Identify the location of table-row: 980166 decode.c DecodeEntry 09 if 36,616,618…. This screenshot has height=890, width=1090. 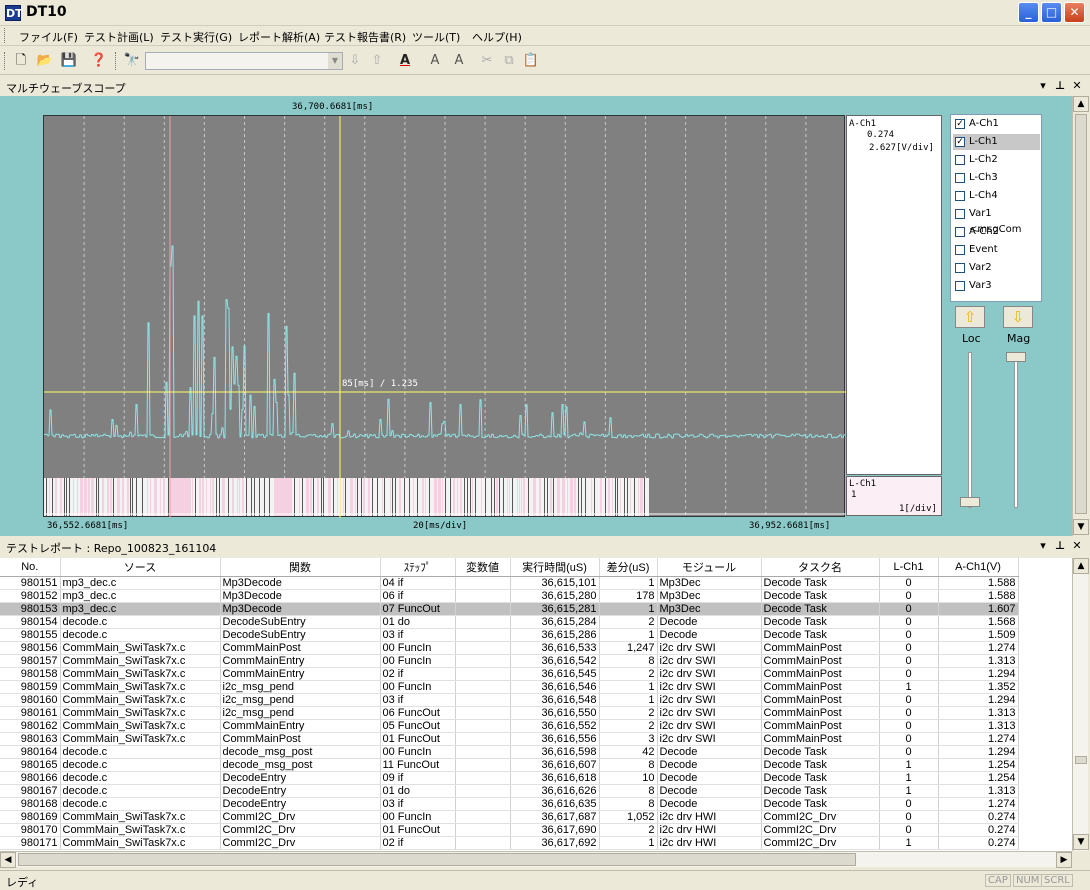
(509, 778).